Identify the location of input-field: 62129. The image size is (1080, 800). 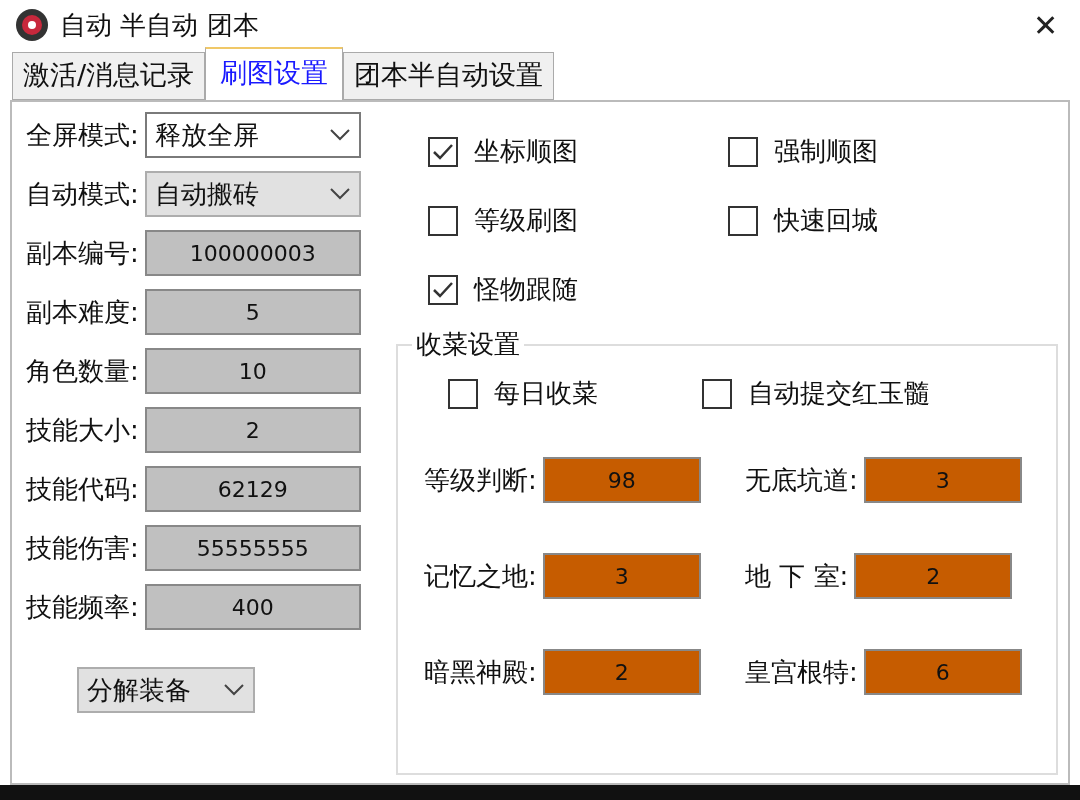
(252, 489).